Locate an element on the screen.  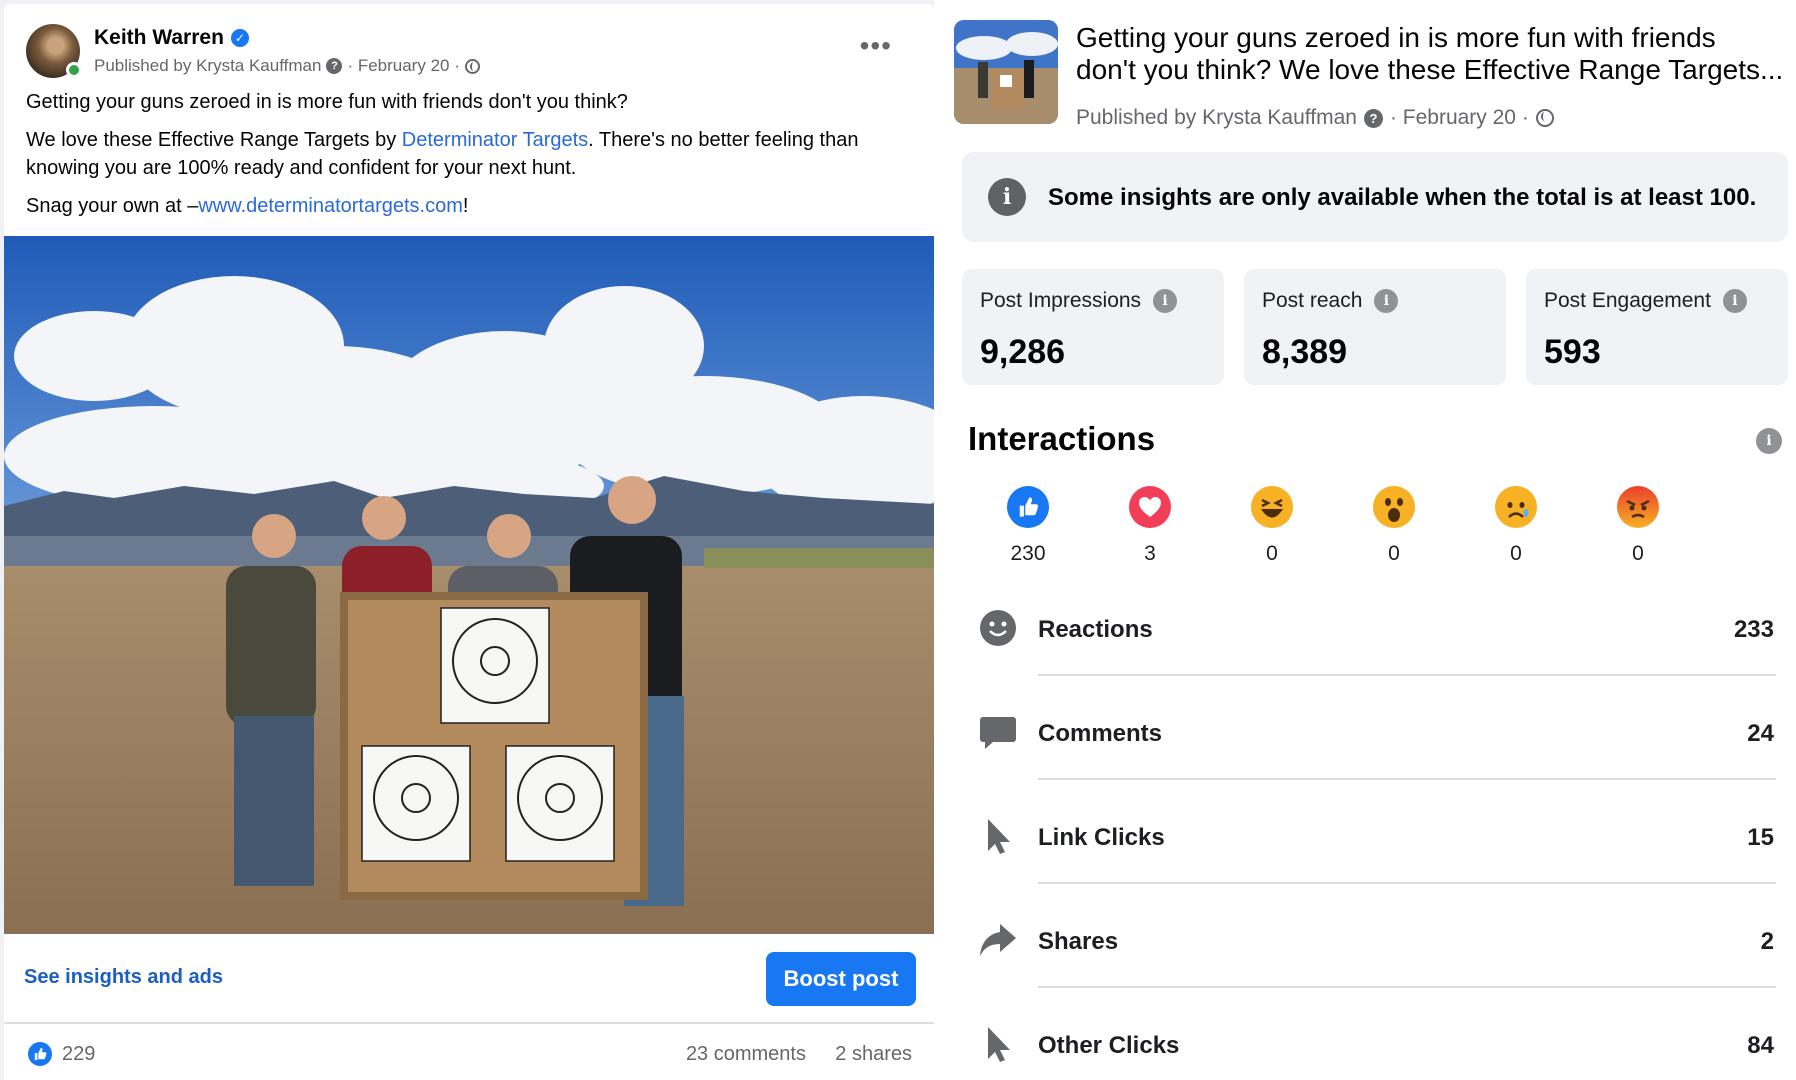
row-value: 2 is located at coordinates (1767, 941).